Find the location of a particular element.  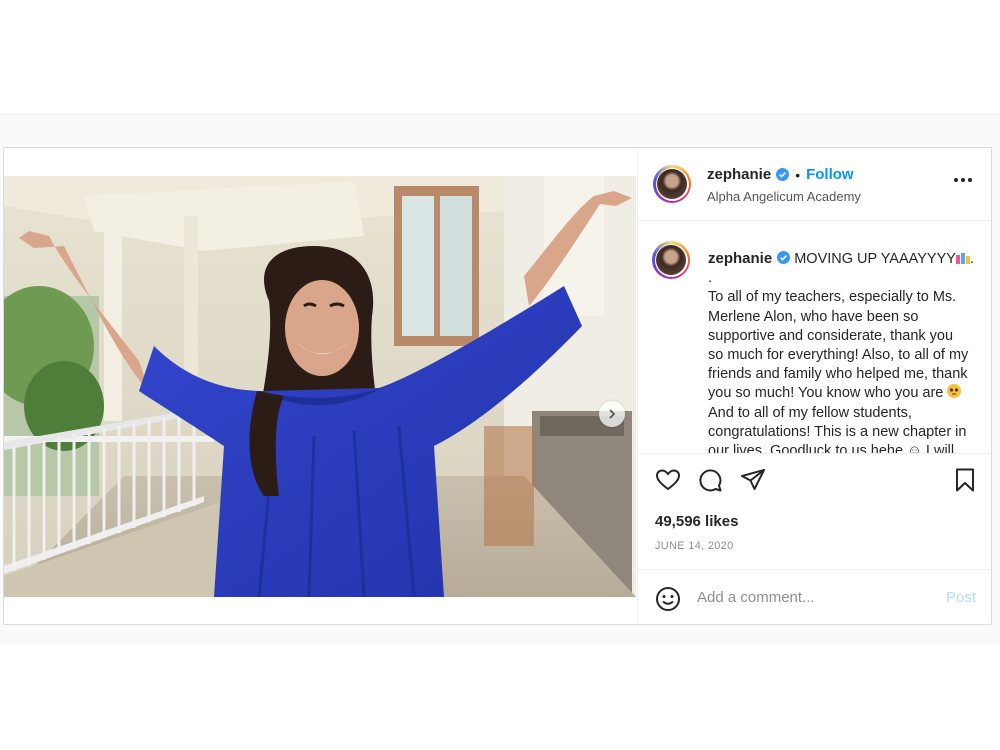

chevron-right-icon is located at coordinates (612, 414).